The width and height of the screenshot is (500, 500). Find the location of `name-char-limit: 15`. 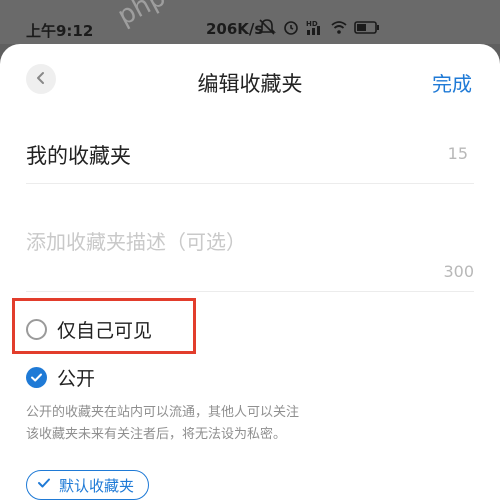

name-char-limit: 15 is located at coordinates (457, 153).